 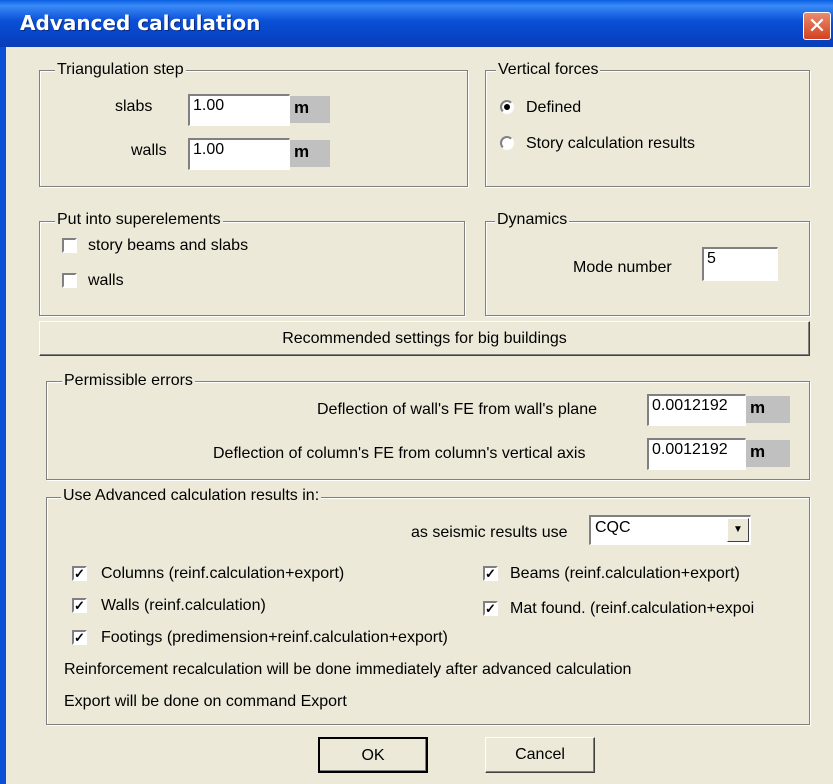 What do you see at coordinates (622, 267) in the screenshot?
I see `mode-number-label: Mode number` at bounding box center [622, 267].